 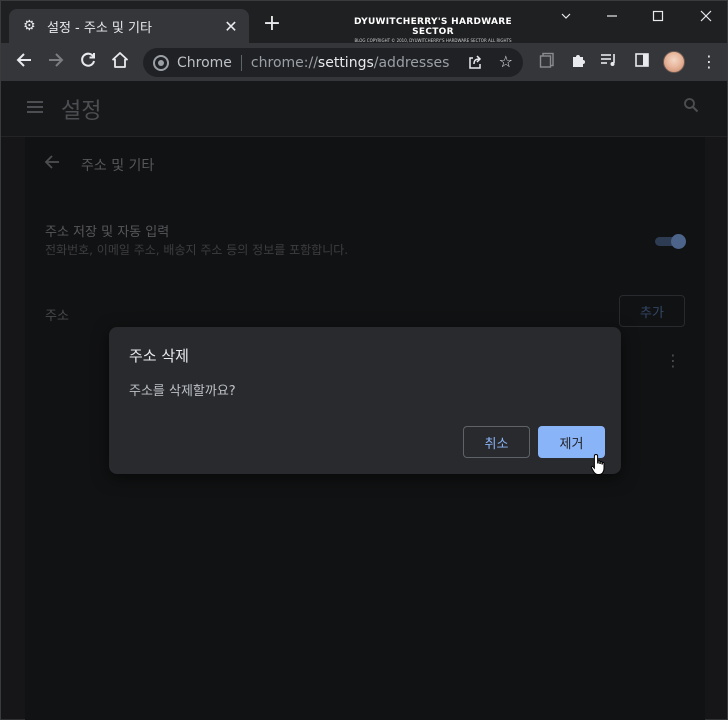 What do you see at coordinates (182, 391) in the screenshot?
I see `dialog-body: 주소를 삭제할까요?` at bounding box center [182, 391].